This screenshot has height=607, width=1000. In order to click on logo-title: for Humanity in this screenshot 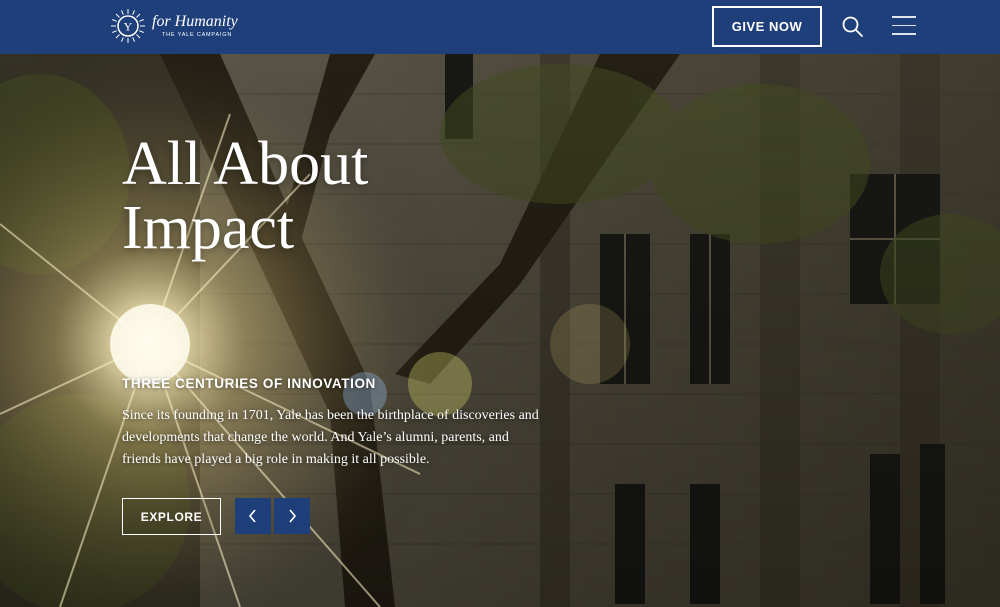, I will do `click(195, 21)`.